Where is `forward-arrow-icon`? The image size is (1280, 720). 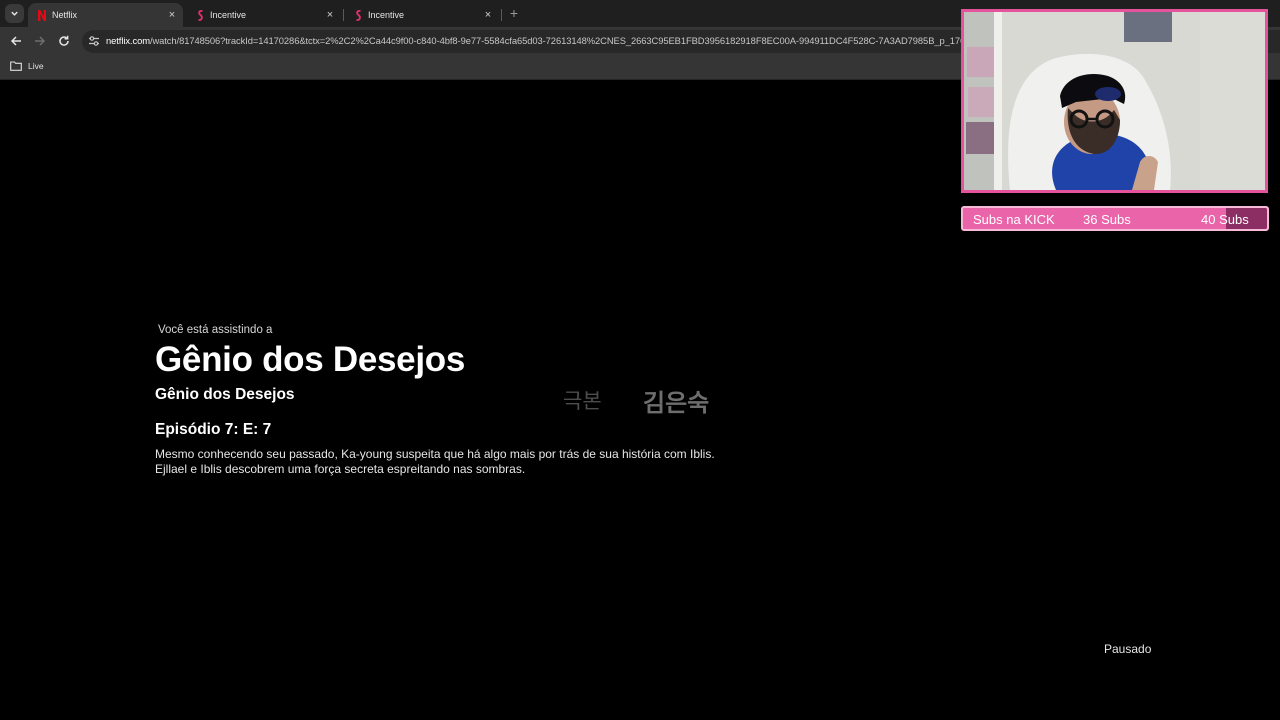
forward-arrow-icon is located at coordinates (40, 41).